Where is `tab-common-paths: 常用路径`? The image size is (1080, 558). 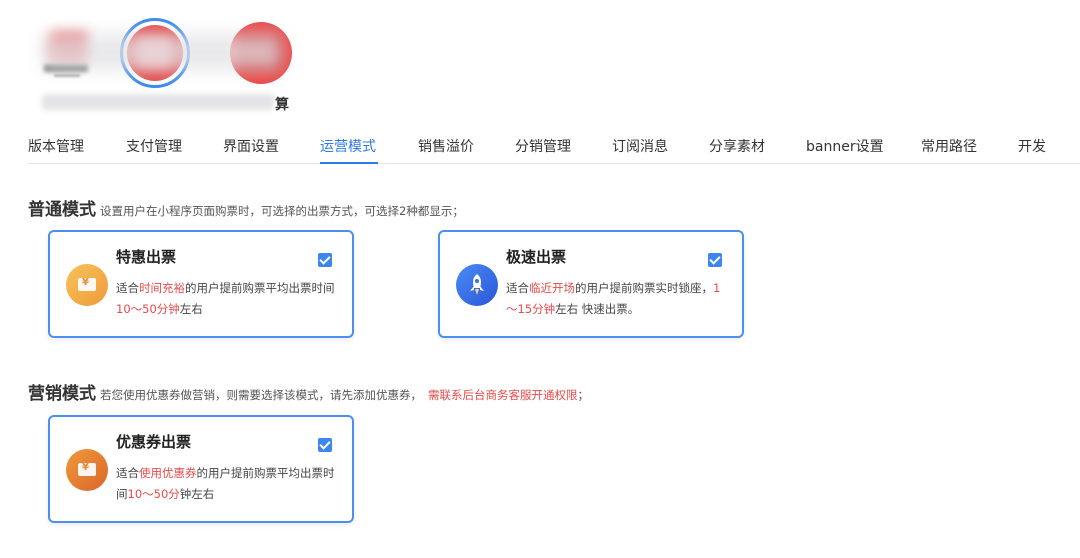 tab-common-paths: 常用路径 is located at coordinates (949, 146).